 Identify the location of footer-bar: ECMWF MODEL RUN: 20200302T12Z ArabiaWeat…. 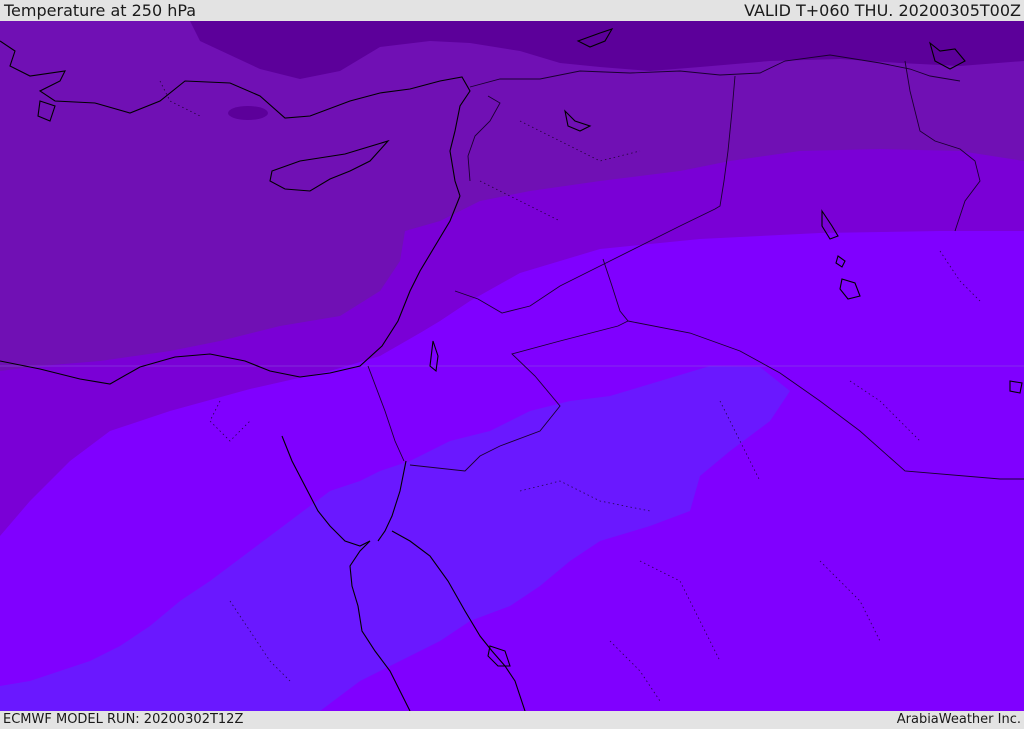
(512, 720).